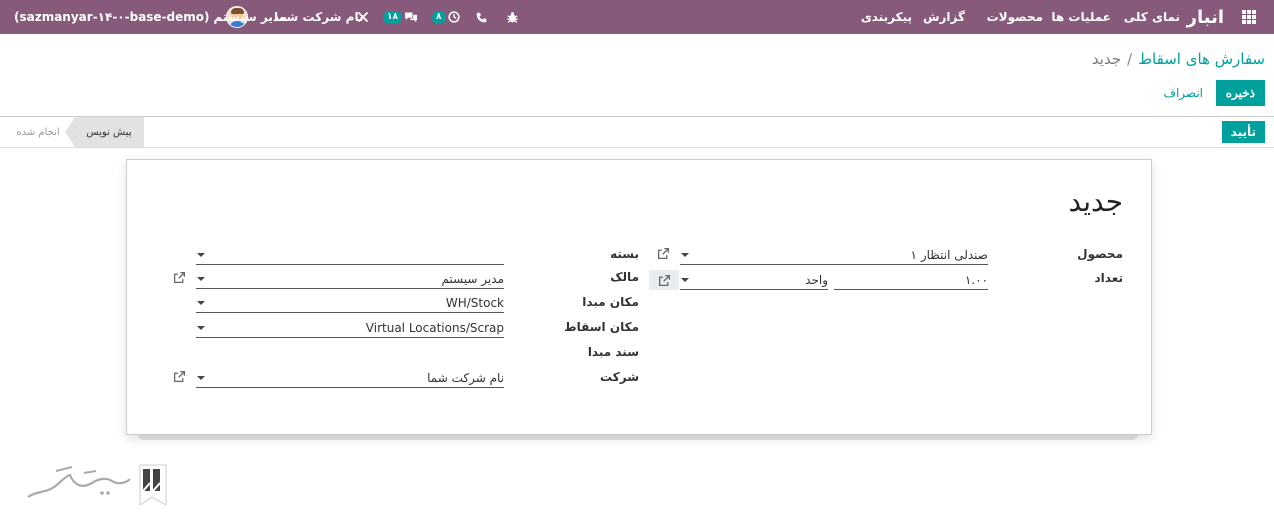 The height and width of the screenshot is (530, 1274). What do you see at coordinates (610, 302) in the screenshot?
I see `label-source-location: مکان مبدا` at bounding box center [610, 302].